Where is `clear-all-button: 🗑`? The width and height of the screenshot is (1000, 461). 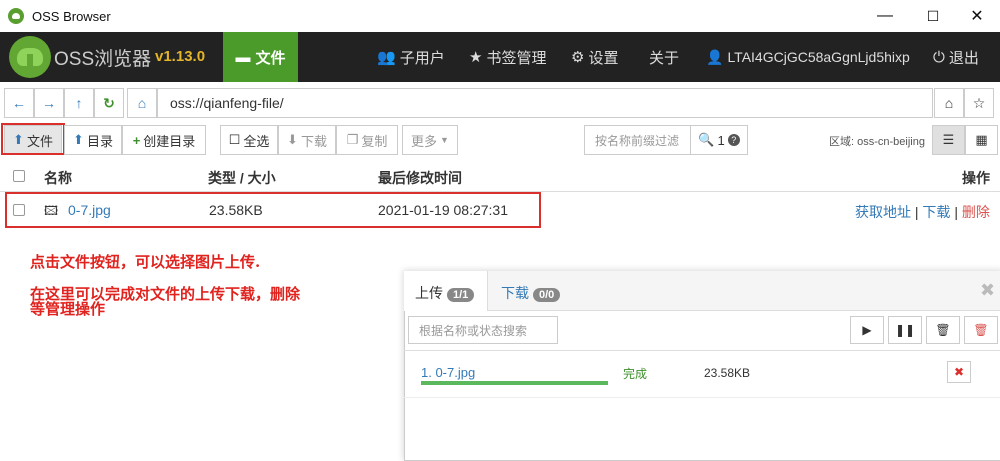 clear-all-button: 🗑 is located at coordinates (981, 330).